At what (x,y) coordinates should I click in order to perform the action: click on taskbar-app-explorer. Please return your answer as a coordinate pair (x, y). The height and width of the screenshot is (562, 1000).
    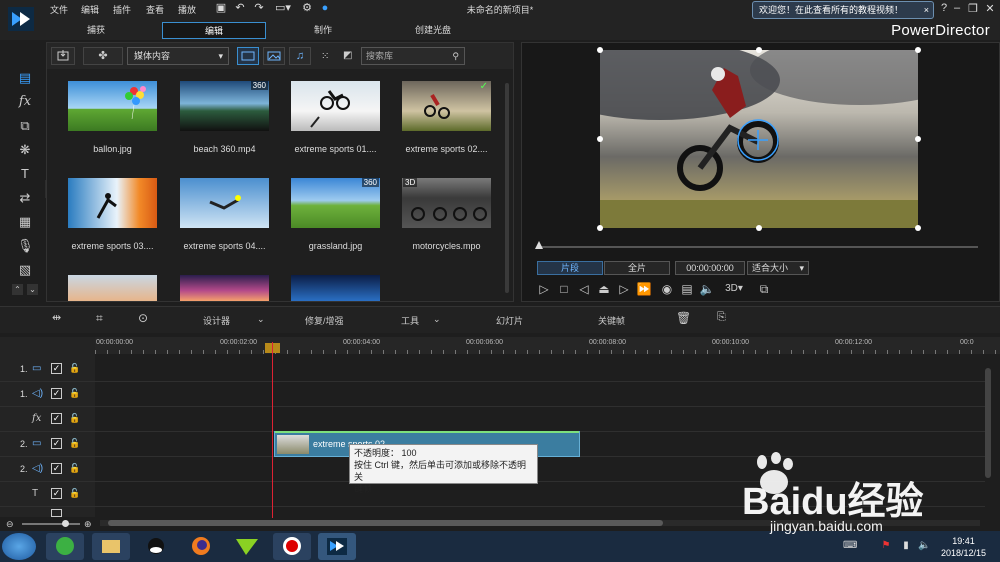
    Looking at the image, I should click on (111, 546).